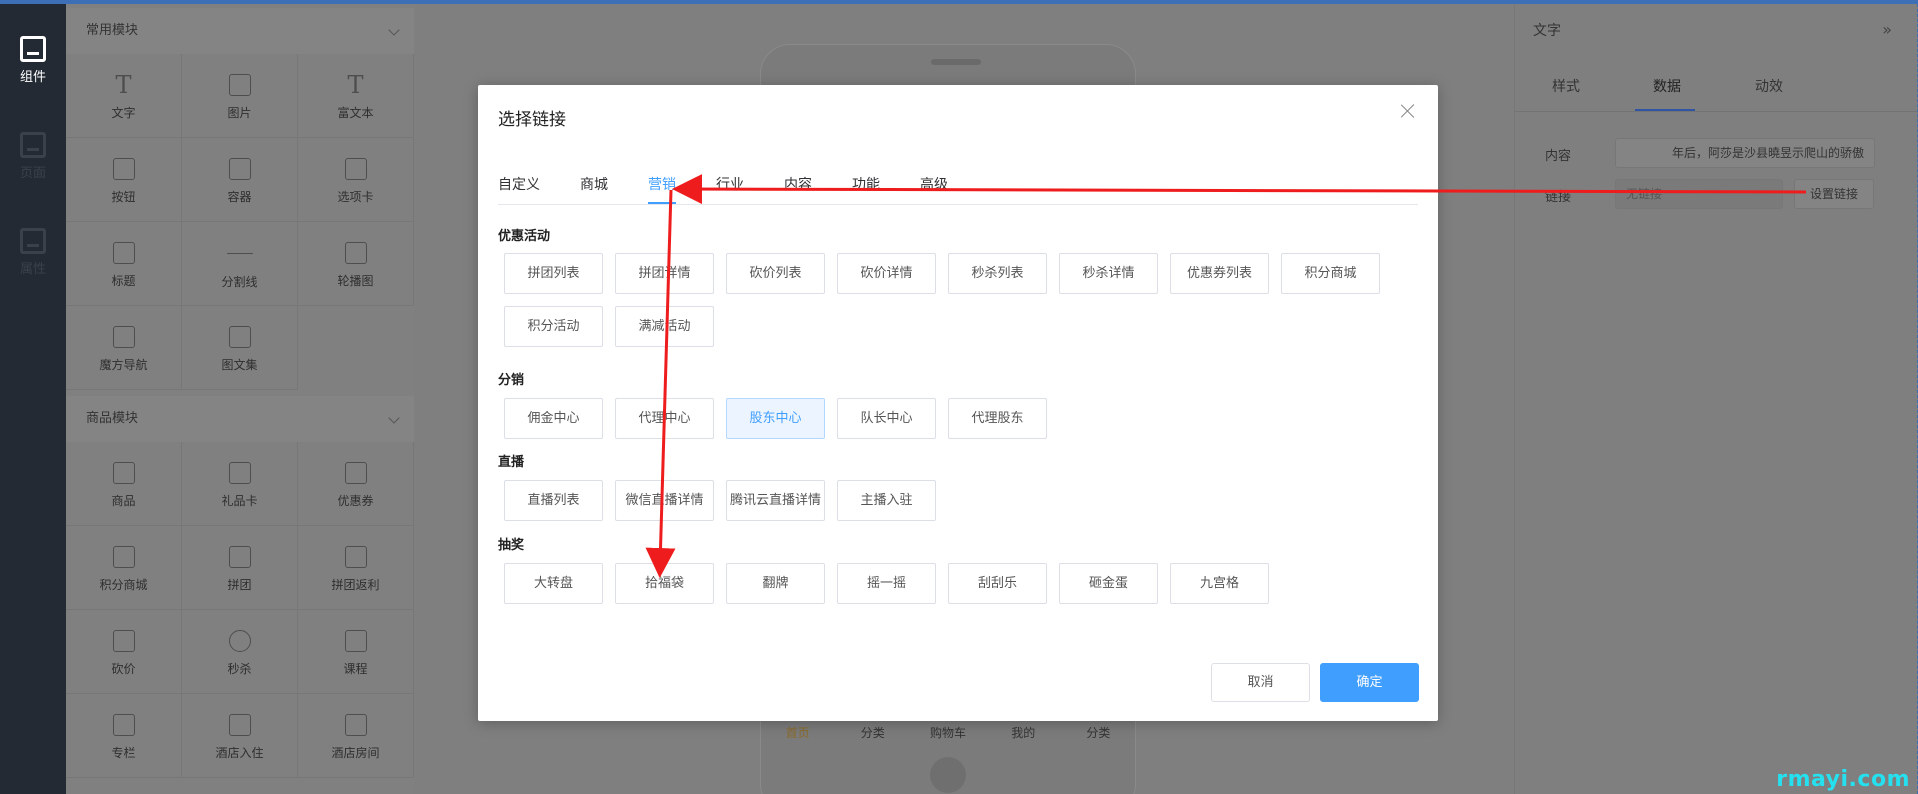 Image resolution: width=1918 pixels, height=794 pixels. Describe the element at coordinates (662, 203) in the screenshot. I see `active-tab-underline` at that location.